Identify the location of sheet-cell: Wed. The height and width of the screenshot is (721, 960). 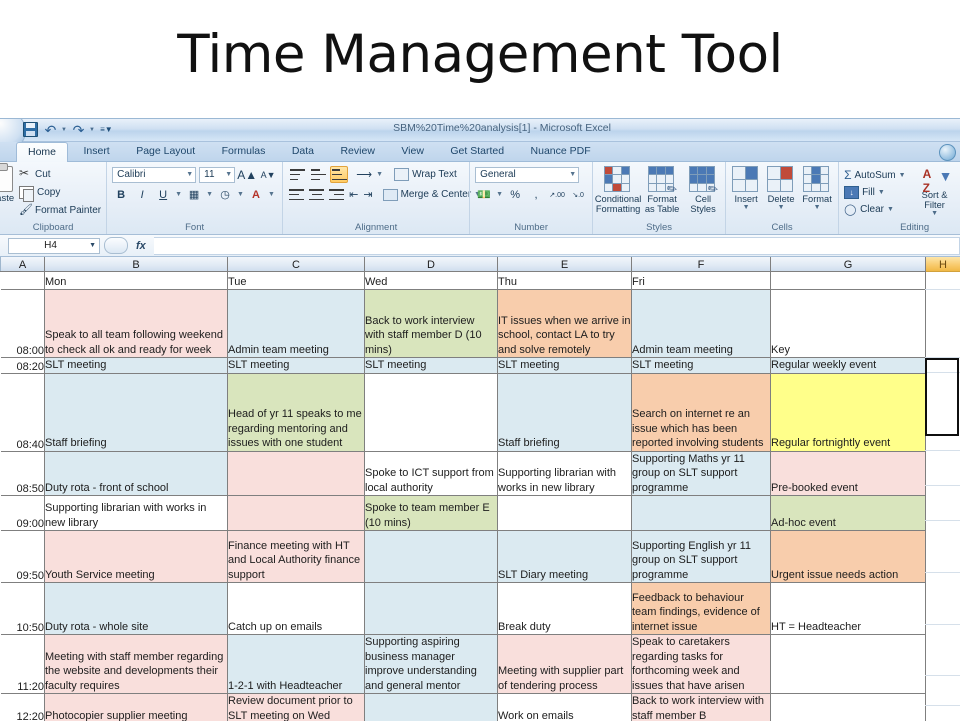
(431, 281).